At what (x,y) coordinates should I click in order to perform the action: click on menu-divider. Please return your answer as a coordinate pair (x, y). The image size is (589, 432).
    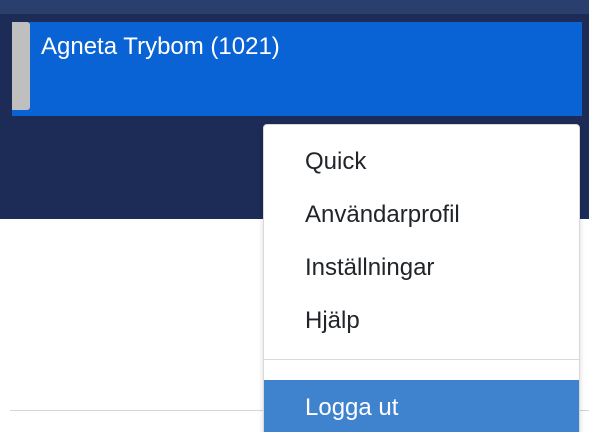
    Looking at the image, I should click on (421, 359).